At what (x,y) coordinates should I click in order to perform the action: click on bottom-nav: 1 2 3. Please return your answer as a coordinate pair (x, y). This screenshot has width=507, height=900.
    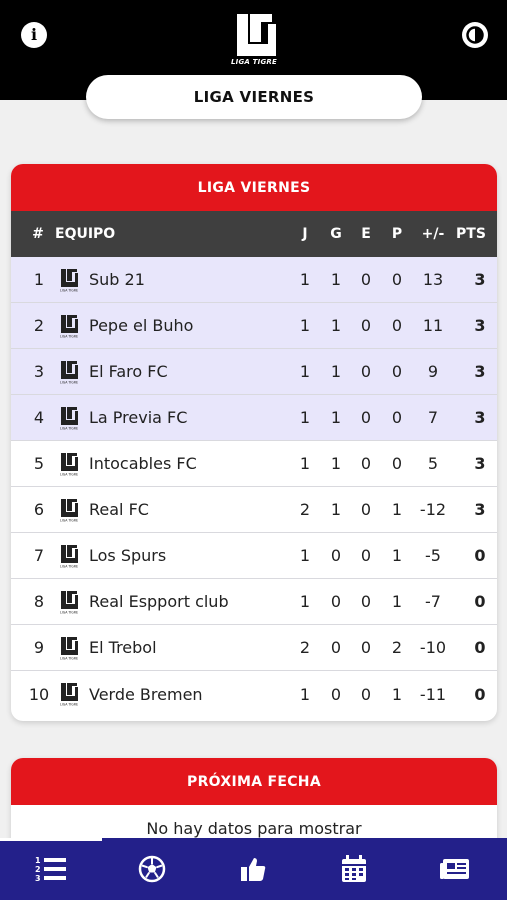
    Looking at the image, I should click on (253, 869).